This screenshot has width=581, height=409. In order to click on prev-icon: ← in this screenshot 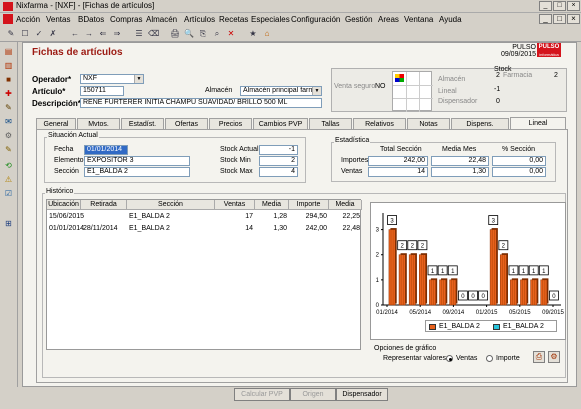, I will do `click(75, 34)`.